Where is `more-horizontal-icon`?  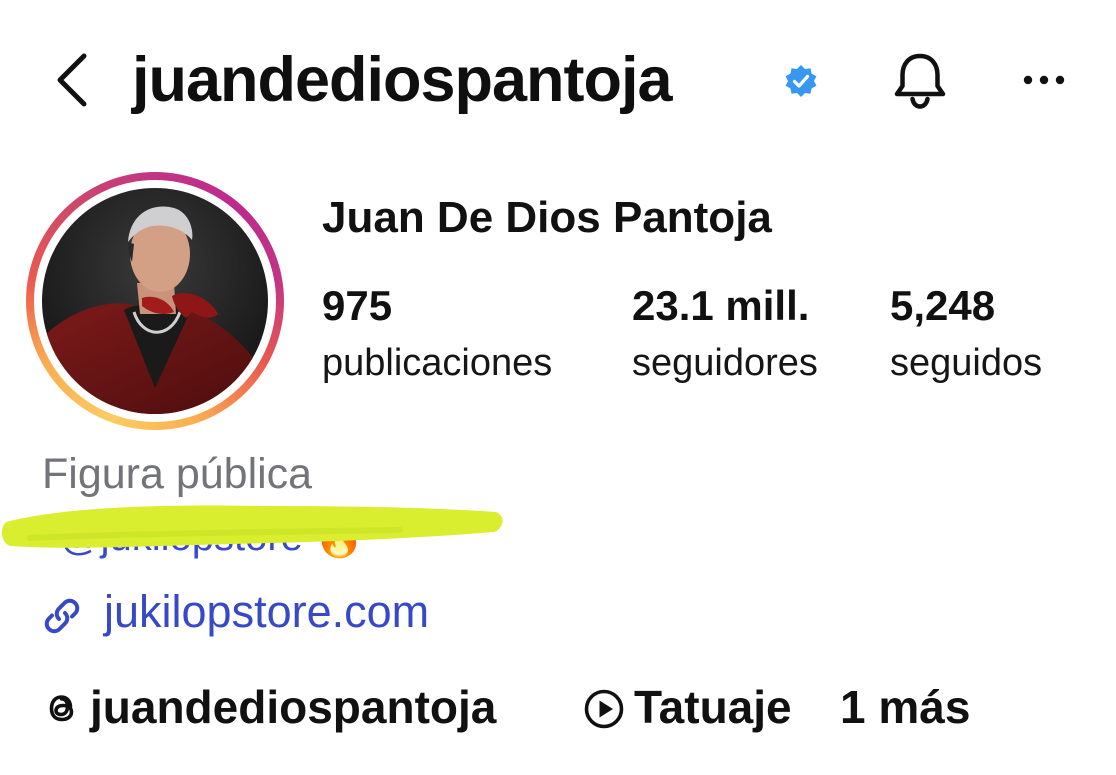 more-horizontal-icon is located at coordinates (1044, 80).